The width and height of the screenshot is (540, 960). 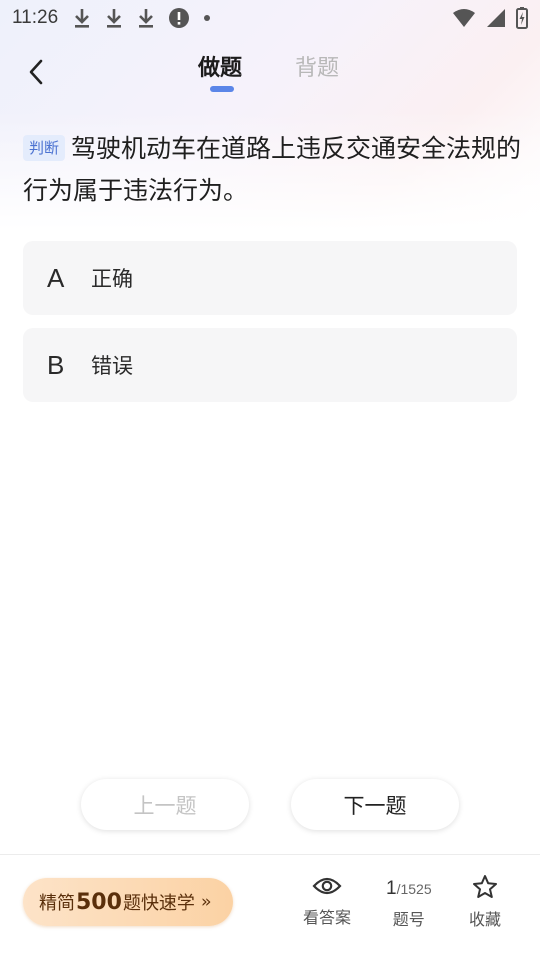 I want to click on promo-500-questions-button: 精简 500 题 快速学 ››, so click(x=128, y=902).